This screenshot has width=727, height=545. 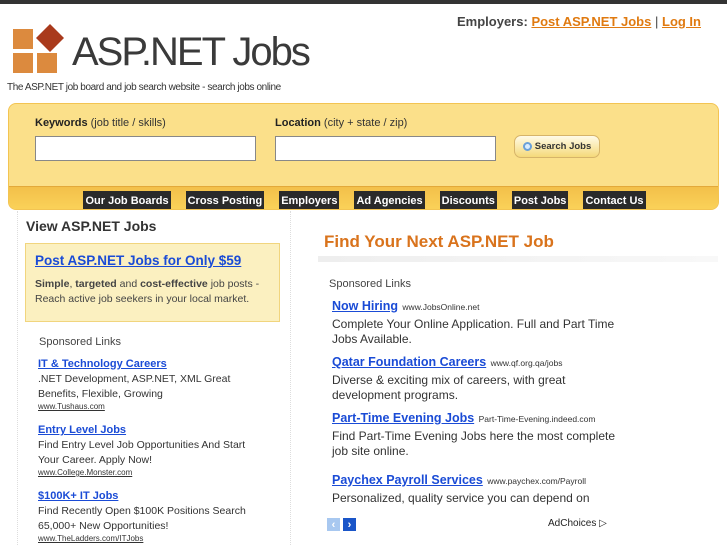 I want to click on ad-title: Part-Time Evening Jobs, so click(x=403, y=418).